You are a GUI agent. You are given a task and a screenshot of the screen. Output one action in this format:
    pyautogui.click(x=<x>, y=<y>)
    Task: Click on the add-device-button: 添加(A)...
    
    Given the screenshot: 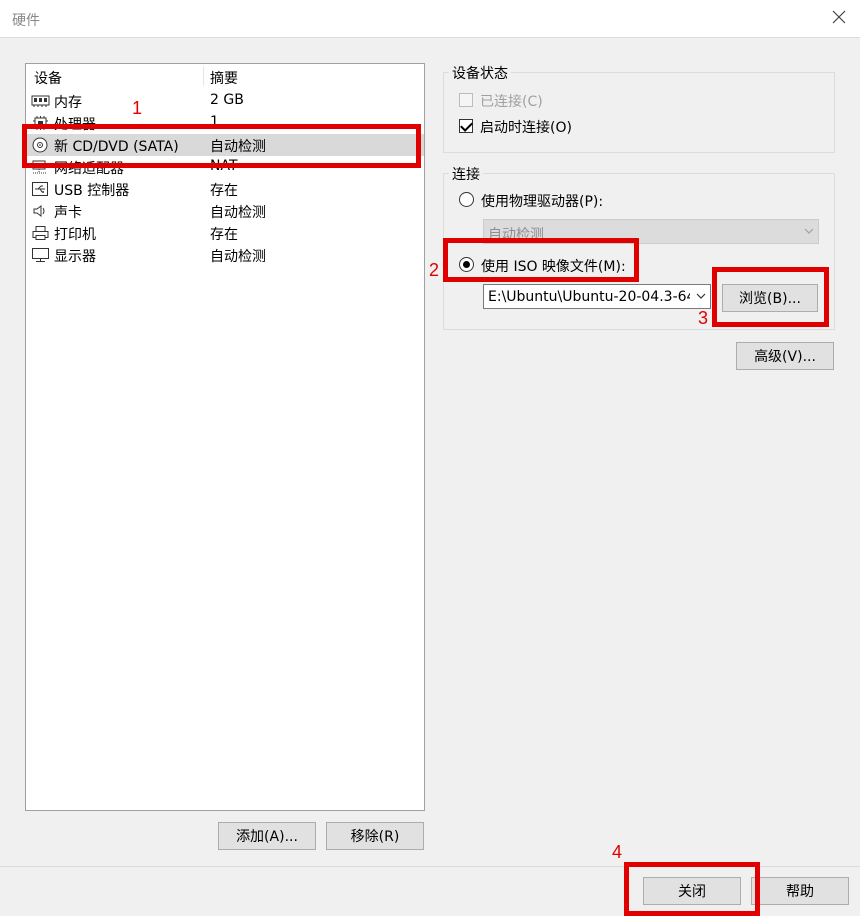 What is the action you would take?
    pyautogui.click(x=267, y=836)
    